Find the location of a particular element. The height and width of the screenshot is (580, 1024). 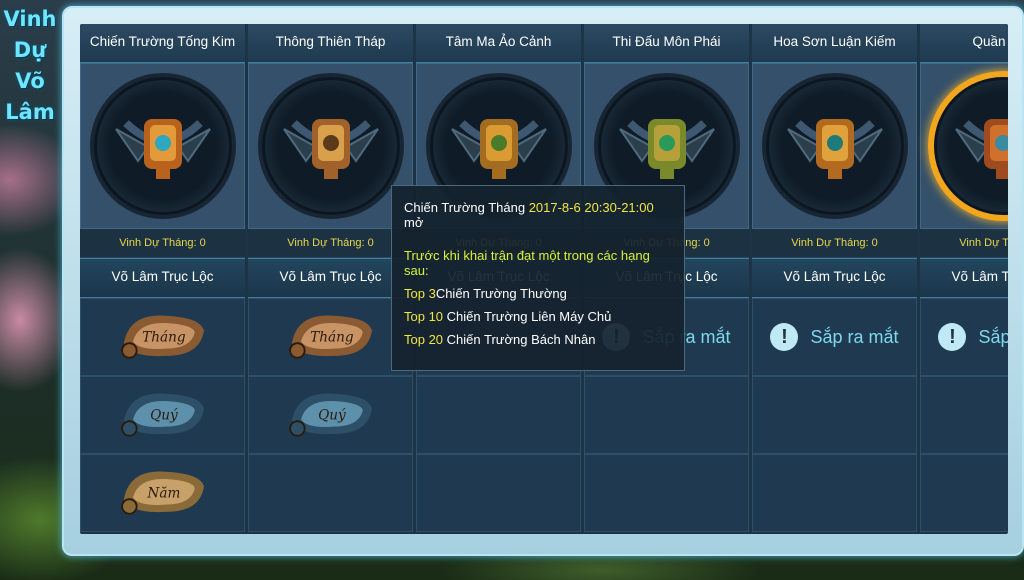

rank-label: Top 3 is located at coordinates (420, 293).